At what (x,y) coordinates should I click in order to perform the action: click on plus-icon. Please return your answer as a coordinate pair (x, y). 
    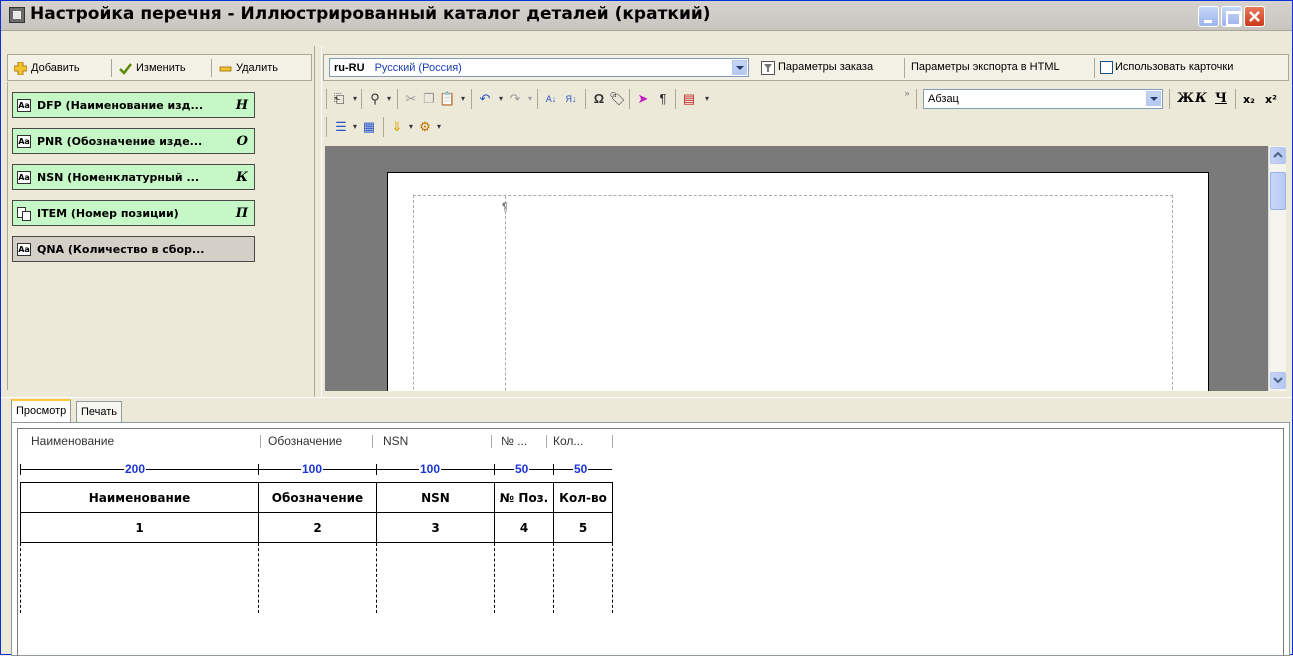
    Looking at the image, I should click on (20, 68).